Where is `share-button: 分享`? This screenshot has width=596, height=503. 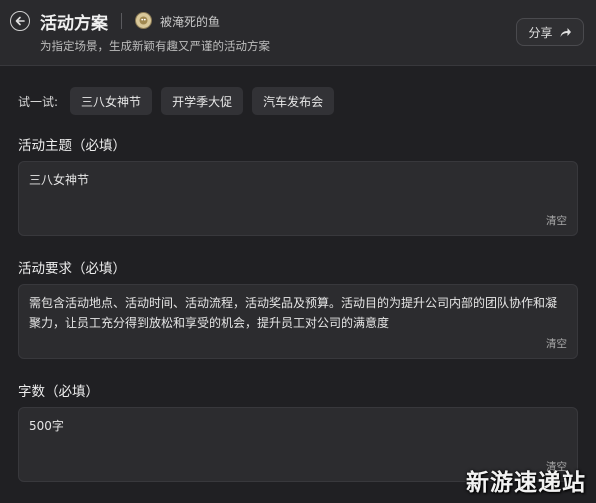 share-button: 分享 is located at coordinates (550, 32).